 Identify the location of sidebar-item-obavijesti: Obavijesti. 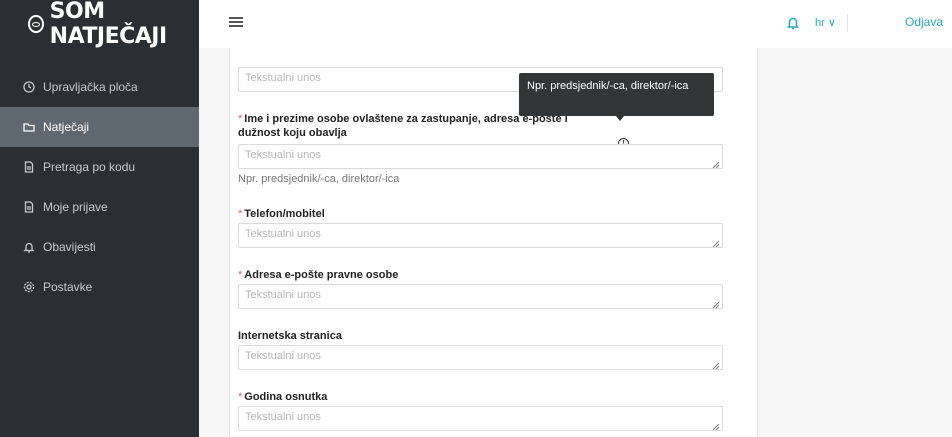
(99, 247).